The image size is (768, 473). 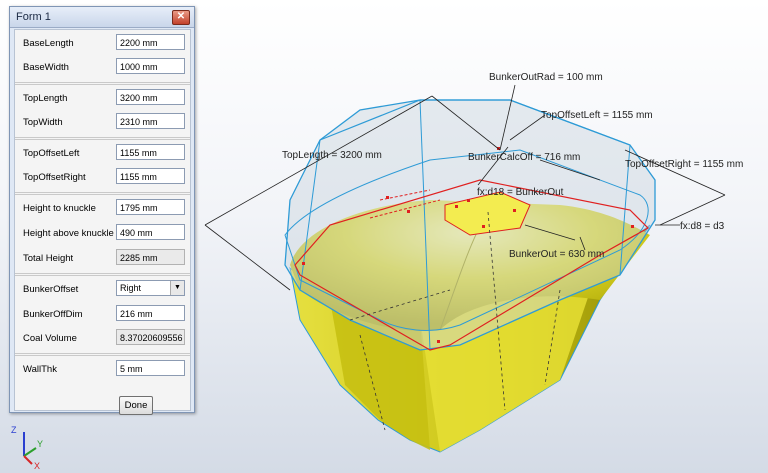 I want to click on top-offset-left-input: 1155 mm, so click(x=150, y=152).